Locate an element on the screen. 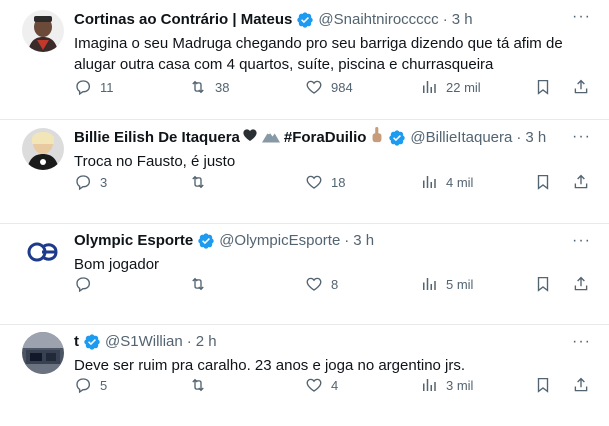 The image size is (609, 426). display-name: Cortinas ao Contrário | Mateus is located at coordinates (183, 20).